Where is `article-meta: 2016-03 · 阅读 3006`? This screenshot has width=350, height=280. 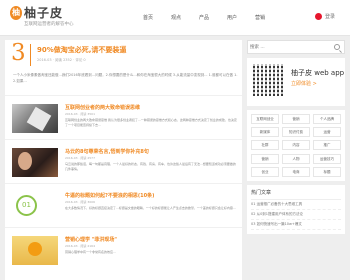 article-meta: 2016-03 · 阅读 3006 is located at coordinates (80, 202).